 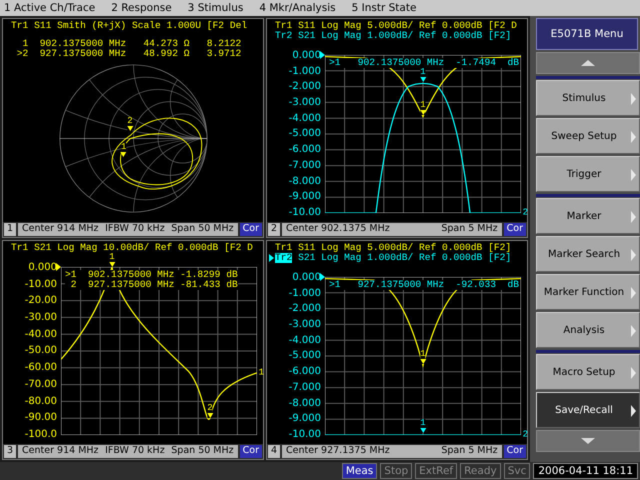 What do you see at coordinates (424, 285) in the screenshot?
I see `marker-readout: >1 927.1375000 MHz -92.033 dB` at bounding box center [424, 285].